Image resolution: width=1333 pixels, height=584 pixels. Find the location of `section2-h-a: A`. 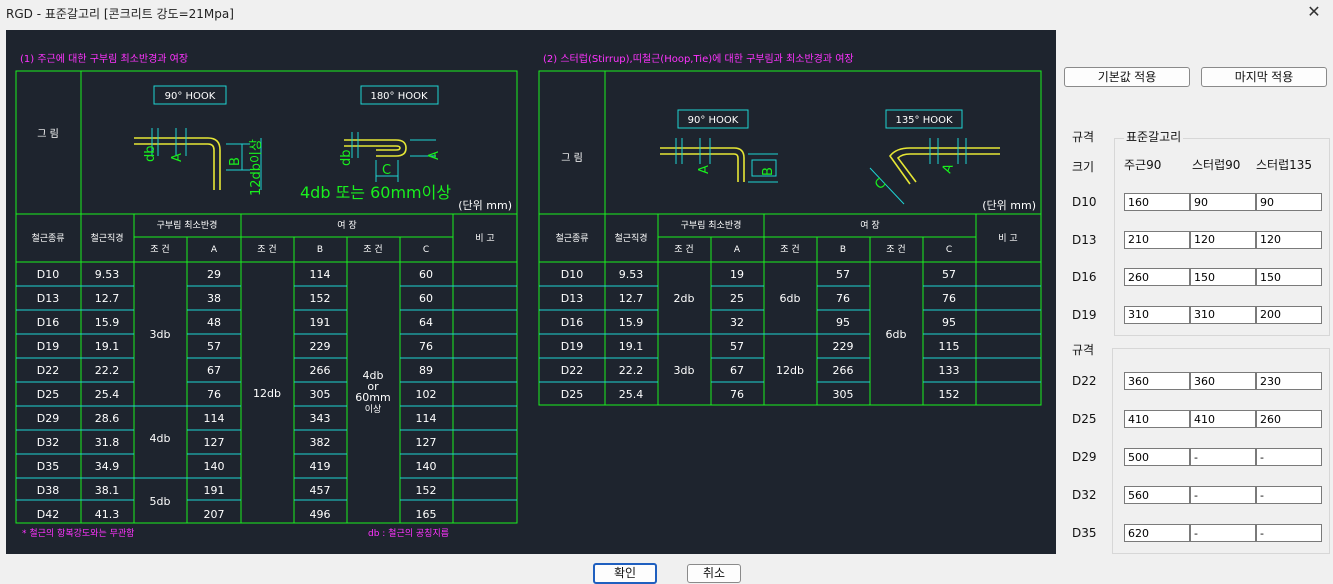

section2-h-a: A is located at coordinates (737, 250).